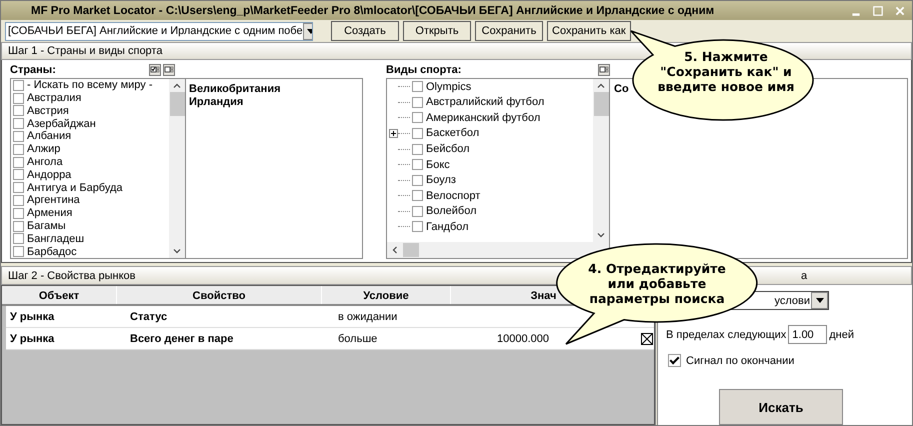 Image resolution: width=913 pixels, height=426 pixels. Describe the element at coordinates (483, 118) in the screenshot. I see `tree-item: Американский футбол` at that location.